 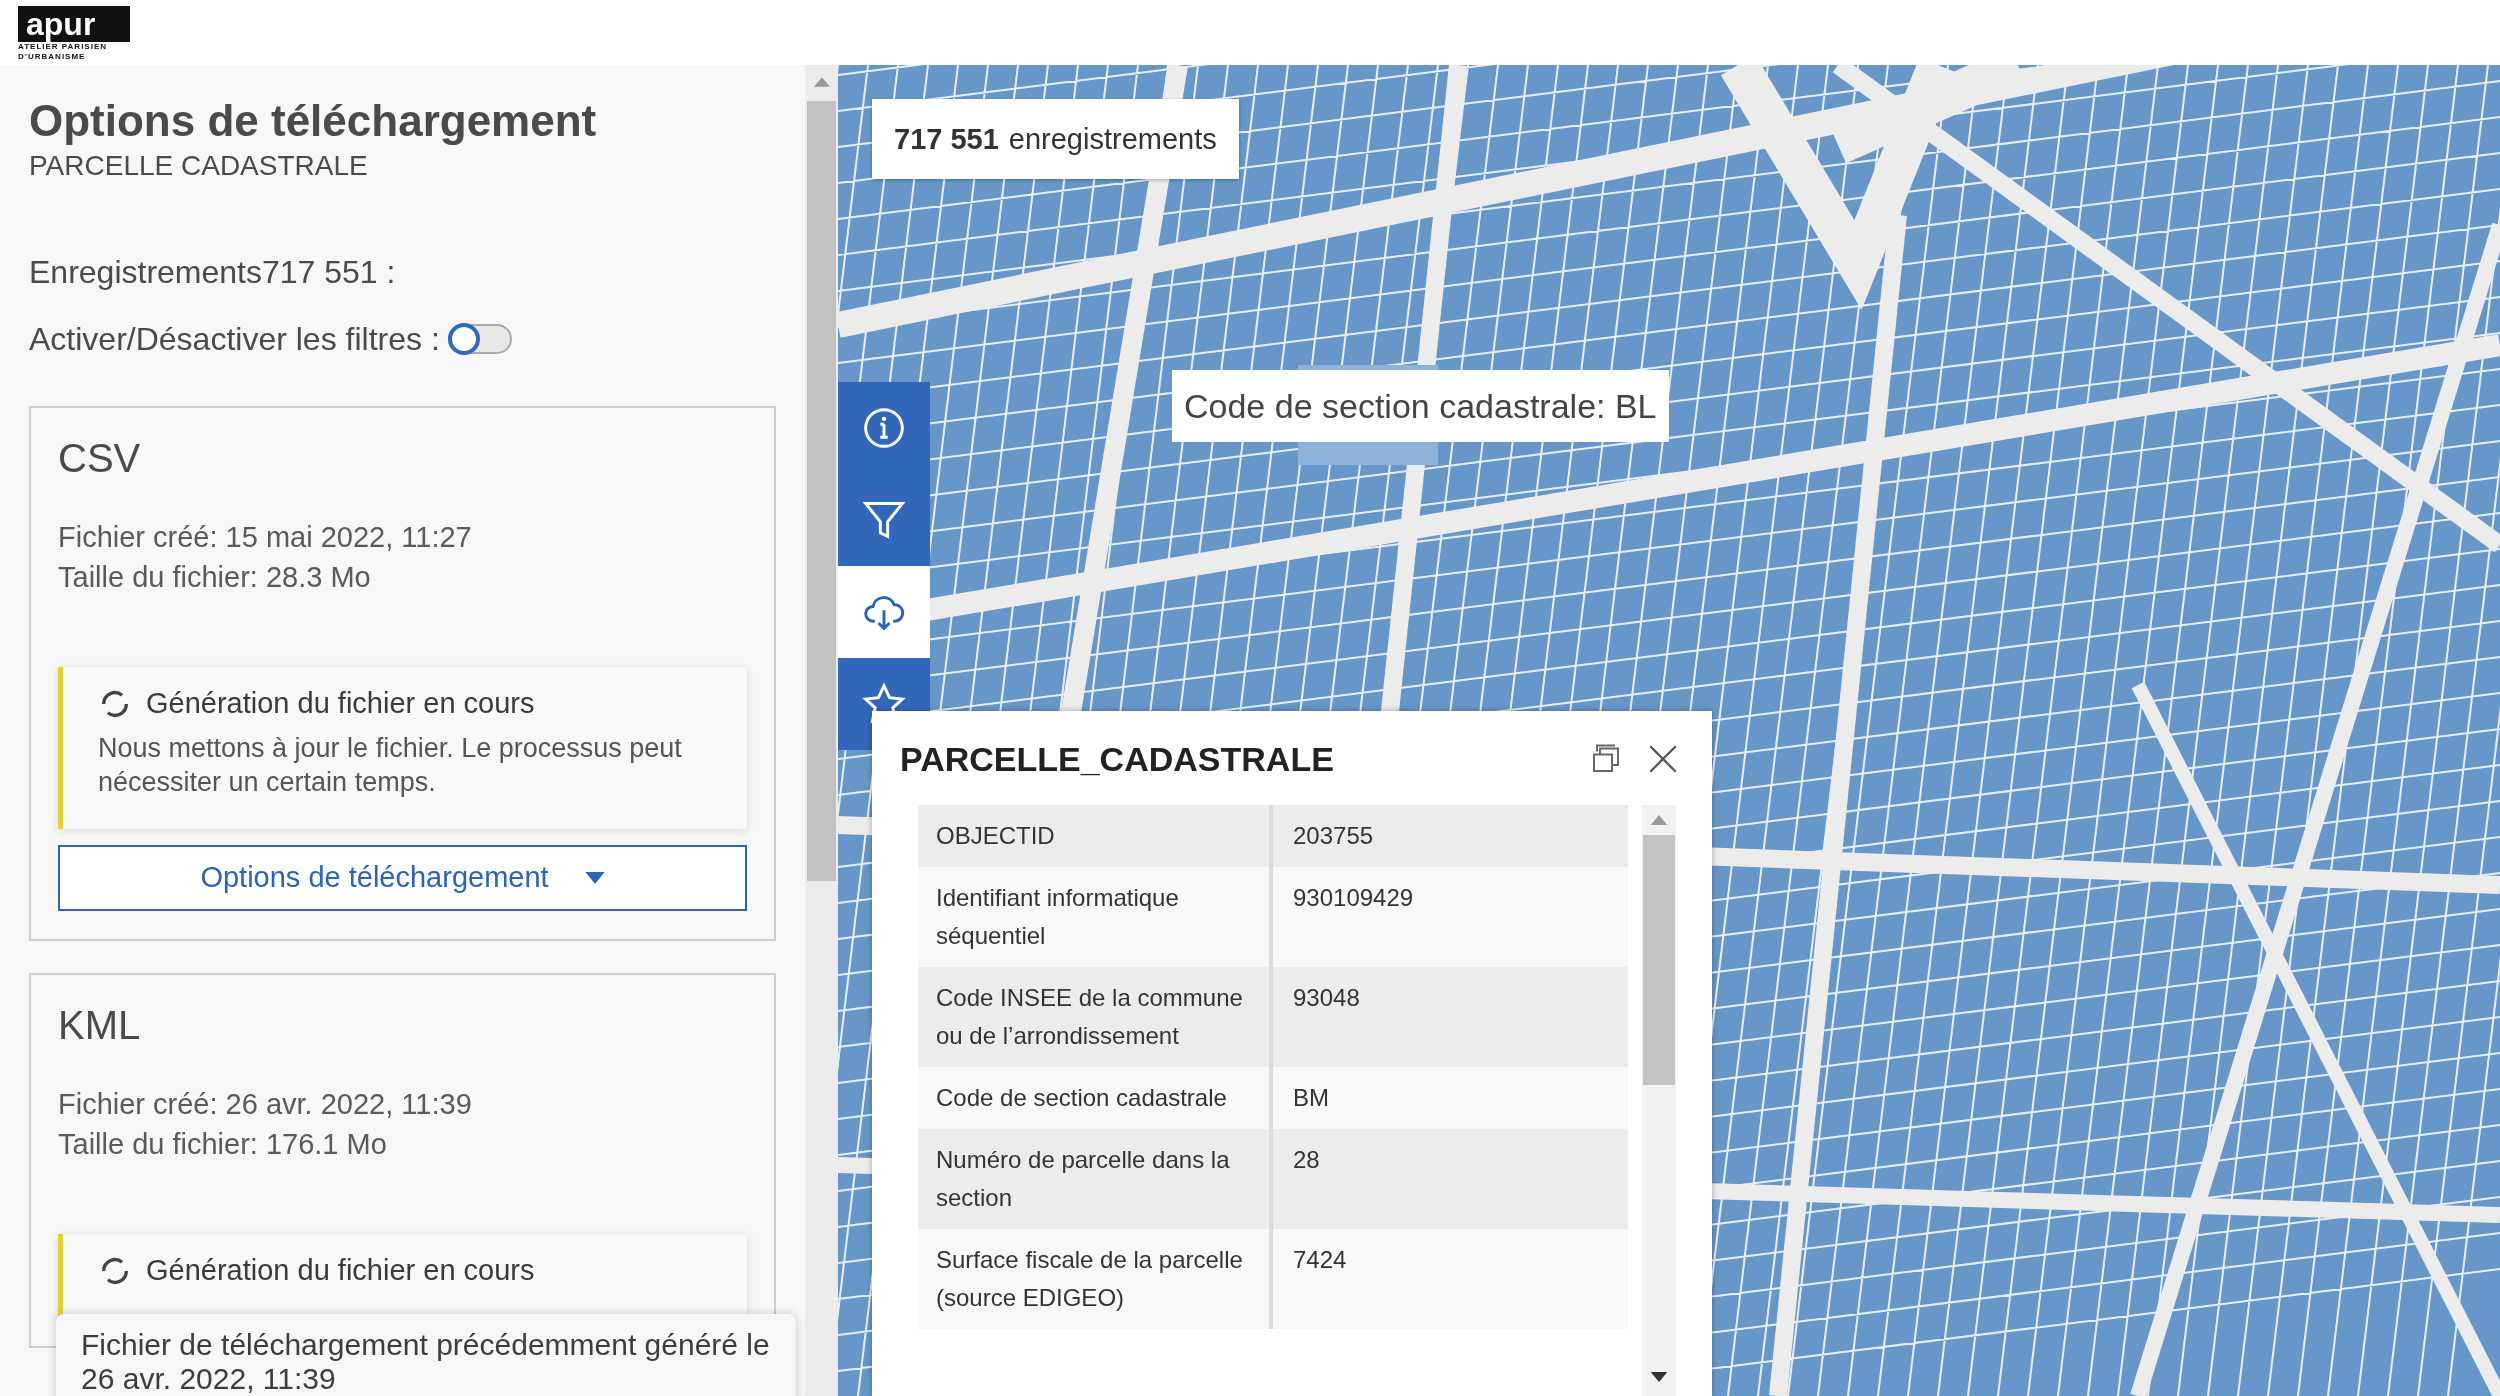 I want to click on field-value: 7424, so click(x=1320, y=1260).